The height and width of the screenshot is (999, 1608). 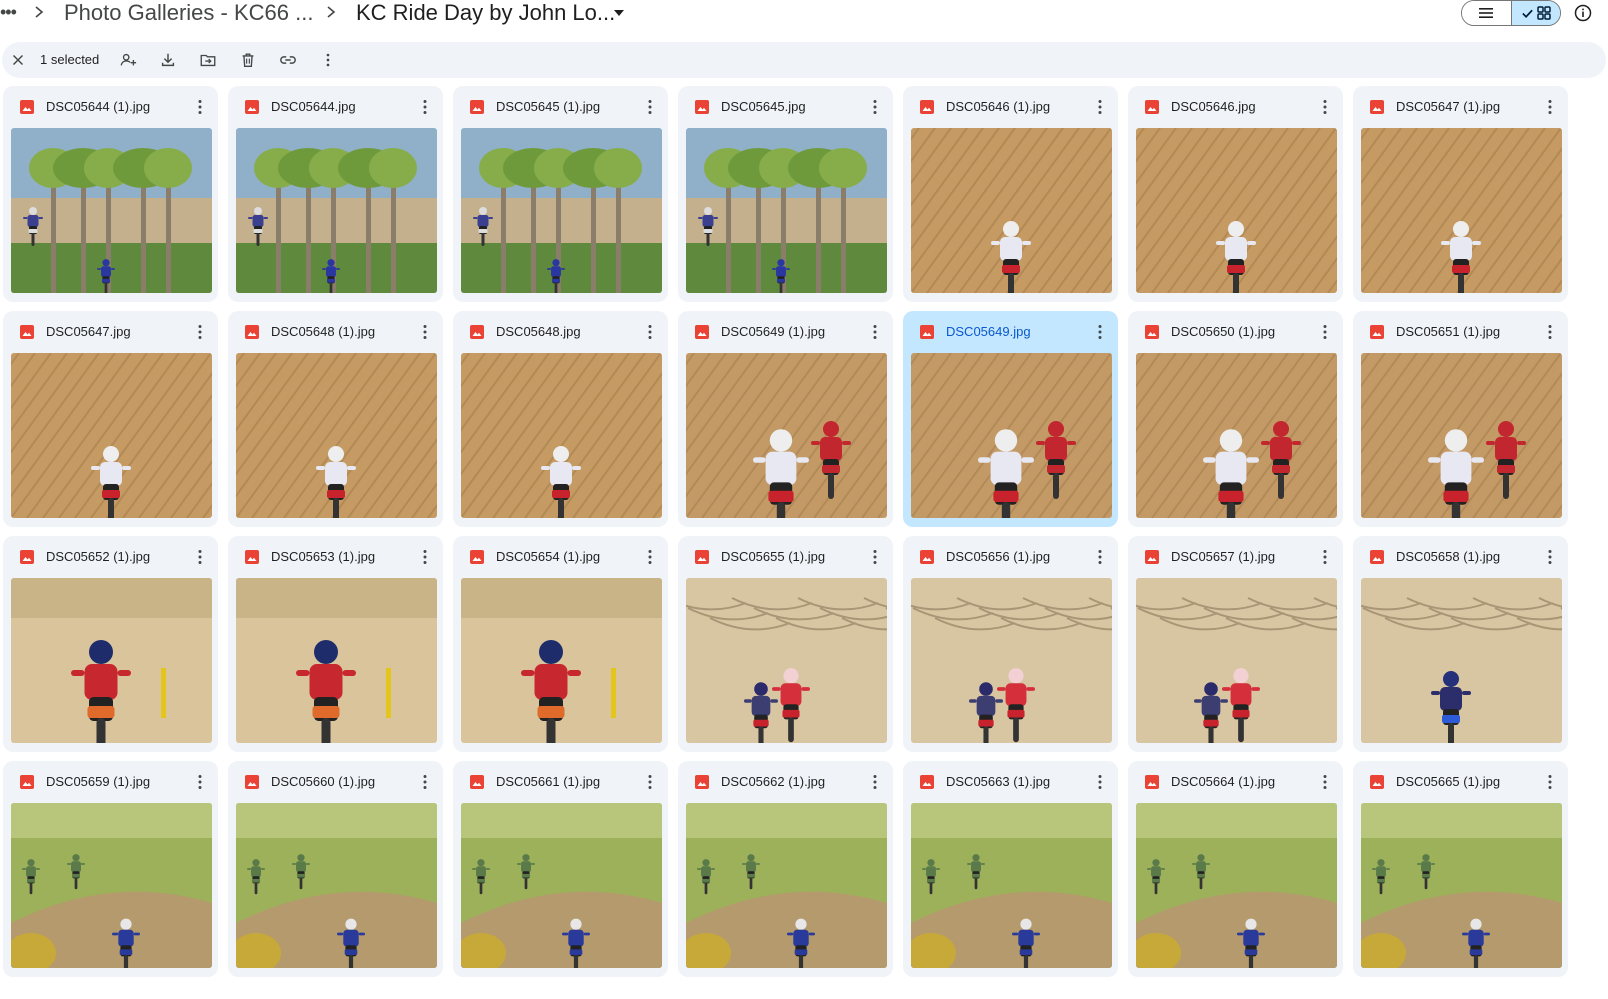 I want to click on file-card: DSC05655 (1).jpg, so click(x=785, y=644).